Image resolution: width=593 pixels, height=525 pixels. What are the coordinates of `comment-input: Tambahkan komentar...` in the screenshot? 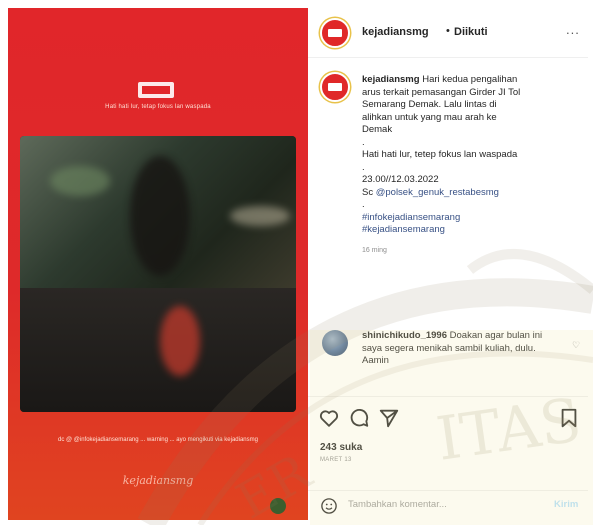 It's located at (397, 504).